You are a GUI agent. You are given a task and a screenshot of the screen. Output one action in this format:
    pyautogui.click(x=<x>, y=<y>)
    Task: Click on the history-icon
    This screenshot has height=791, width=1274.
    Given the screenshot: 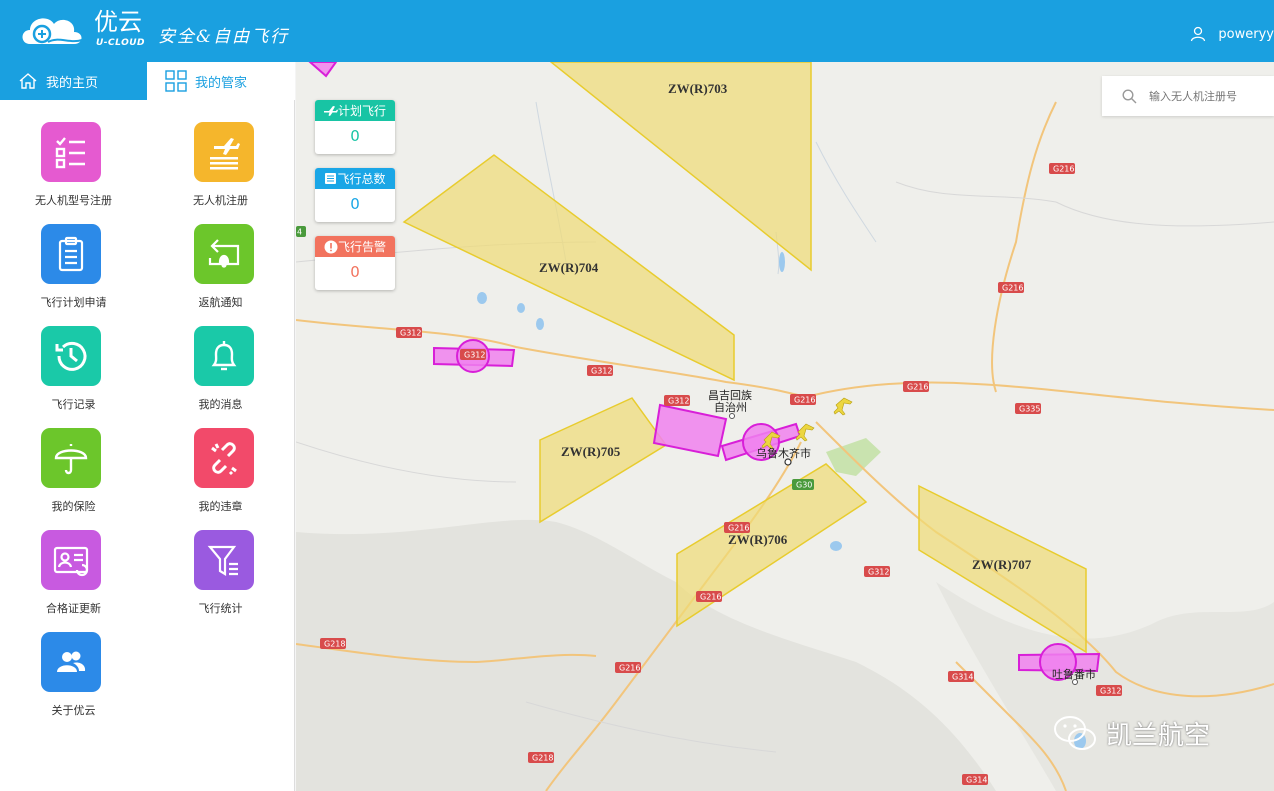 What is the action you would take?
    pyautogui.click(x=71, y=356)
    